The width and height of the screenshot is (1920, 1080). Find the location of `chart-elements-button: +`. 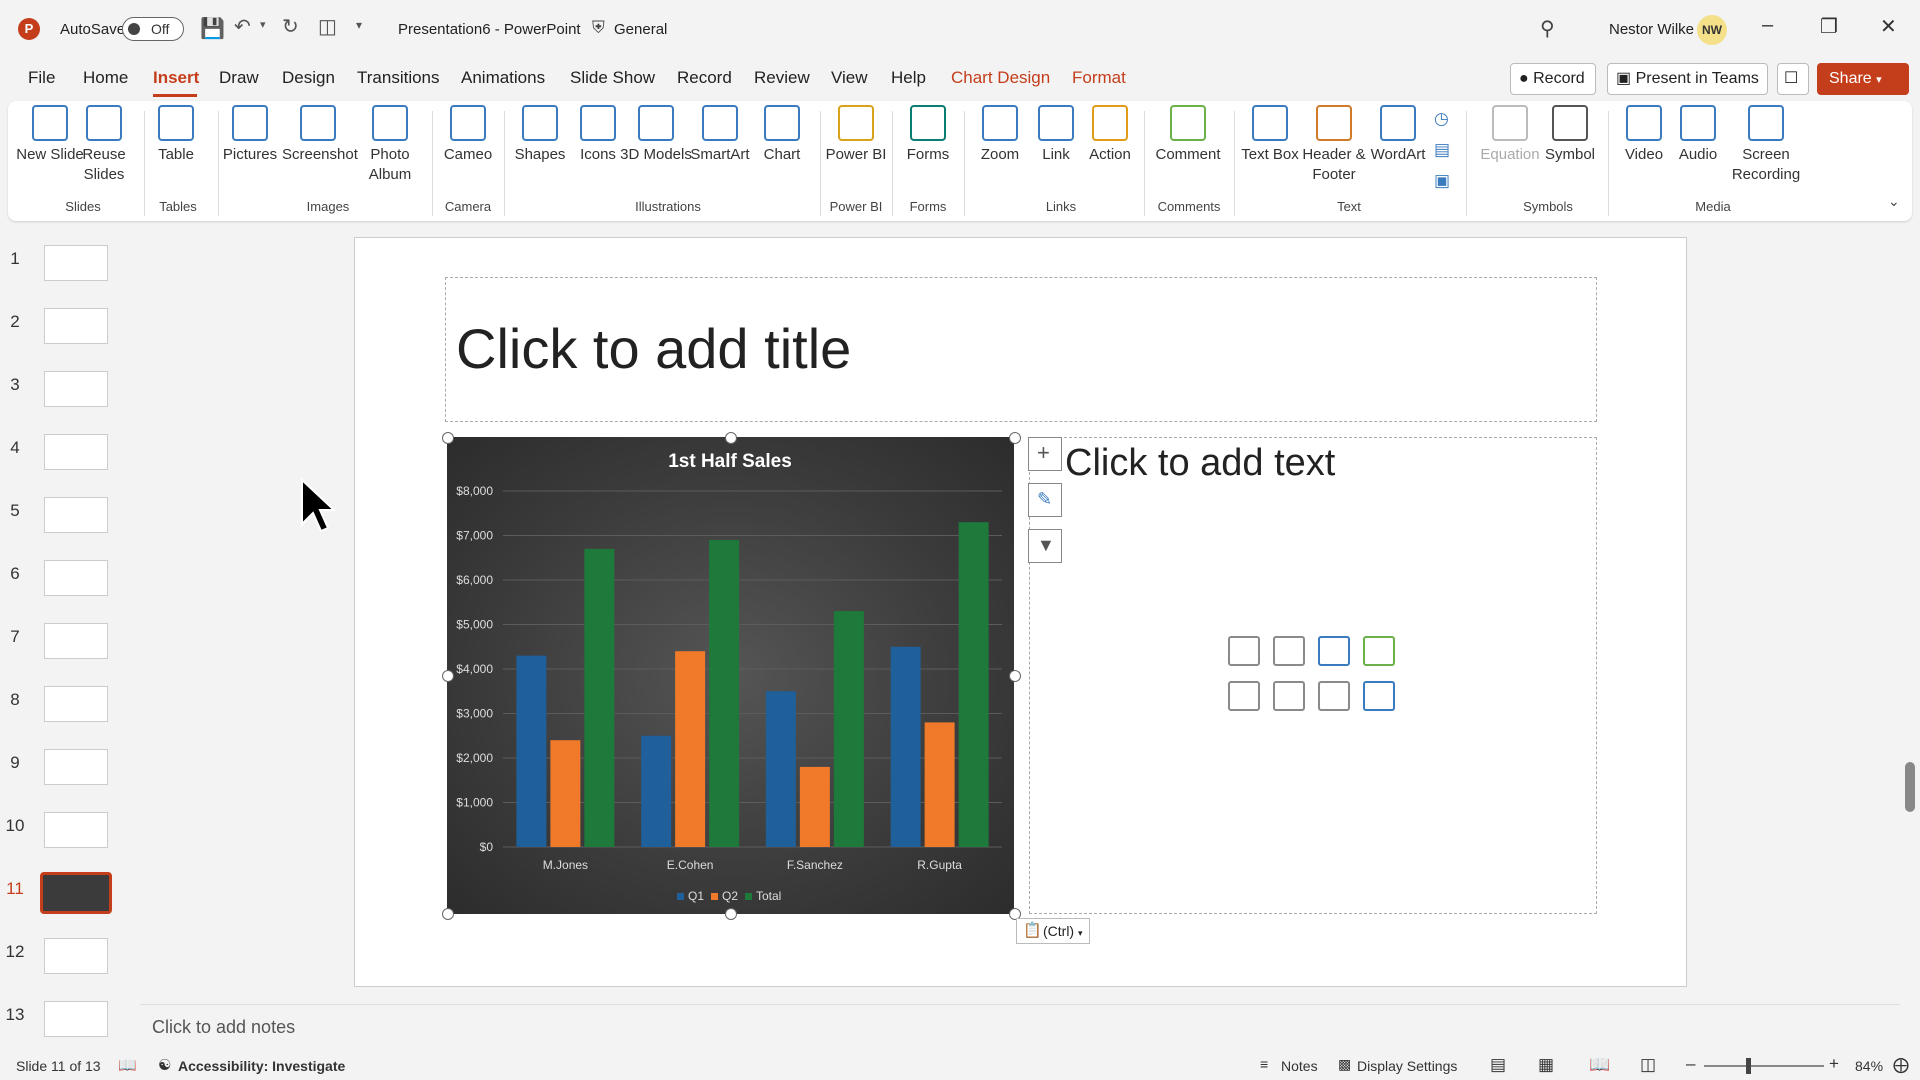

chart-elements-button: + is located at coordinates (1045, 454).